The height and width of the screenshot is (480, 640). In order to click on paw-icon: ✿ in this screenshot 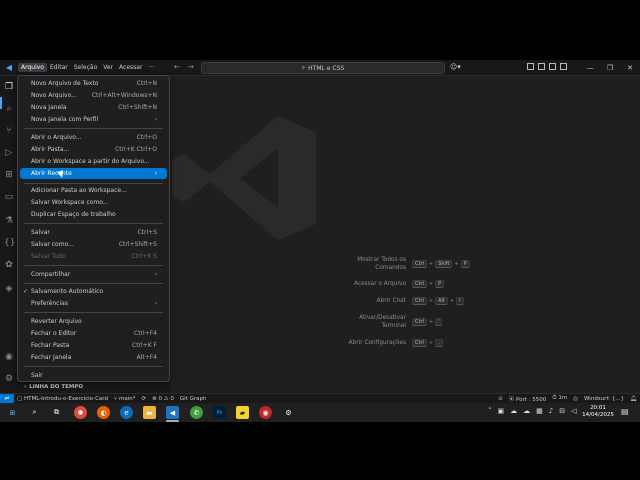, I will do `click(9, 265)`.